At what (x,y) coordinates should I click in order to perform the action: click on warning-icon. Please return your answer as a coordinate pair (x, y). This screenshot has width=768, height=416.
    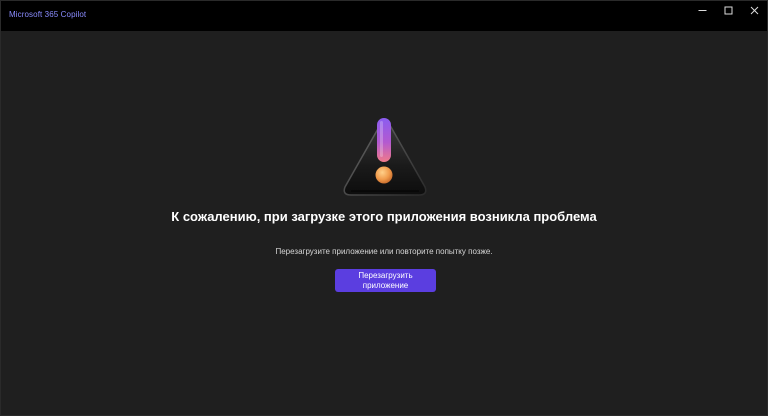
    Looking at the image, I should click on (385, 156).